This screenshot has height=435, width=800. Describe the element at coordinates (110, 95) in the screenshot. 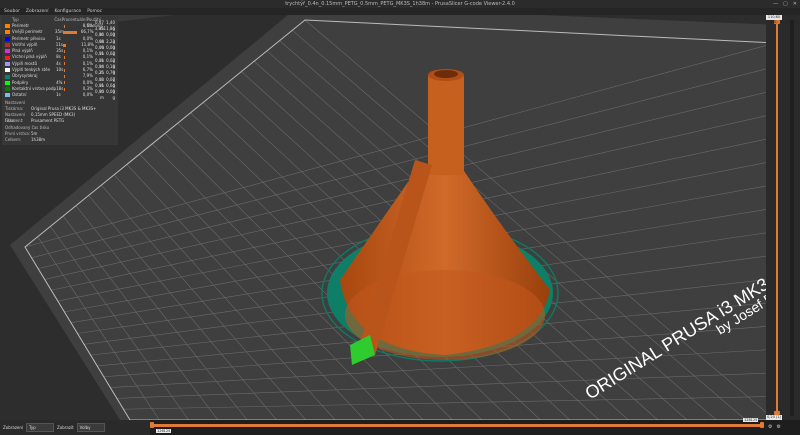

I see `legend-item-grams: 0,00 g` at that location.